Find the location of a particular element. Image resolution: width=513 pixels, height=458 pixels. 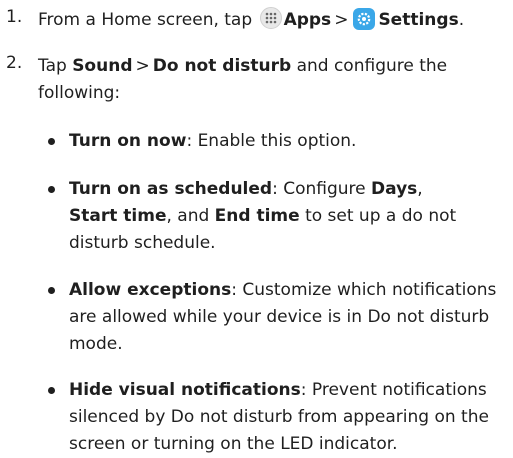

days-label: Days is located at coordinates (394, 189).